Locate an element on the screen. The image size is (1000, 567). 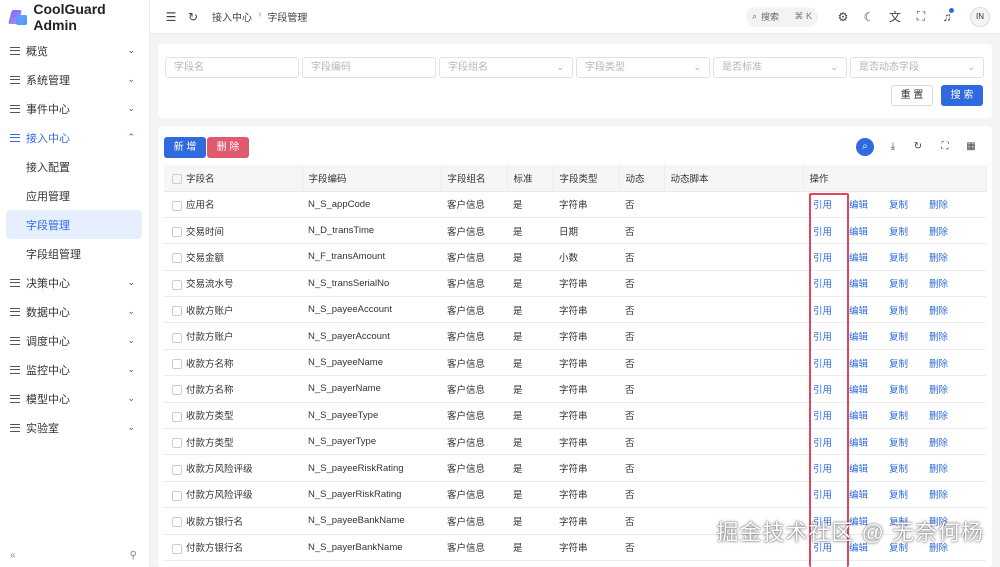
sidebar-item: 监控中心 ⌄ is located at coordinates (74, 369).